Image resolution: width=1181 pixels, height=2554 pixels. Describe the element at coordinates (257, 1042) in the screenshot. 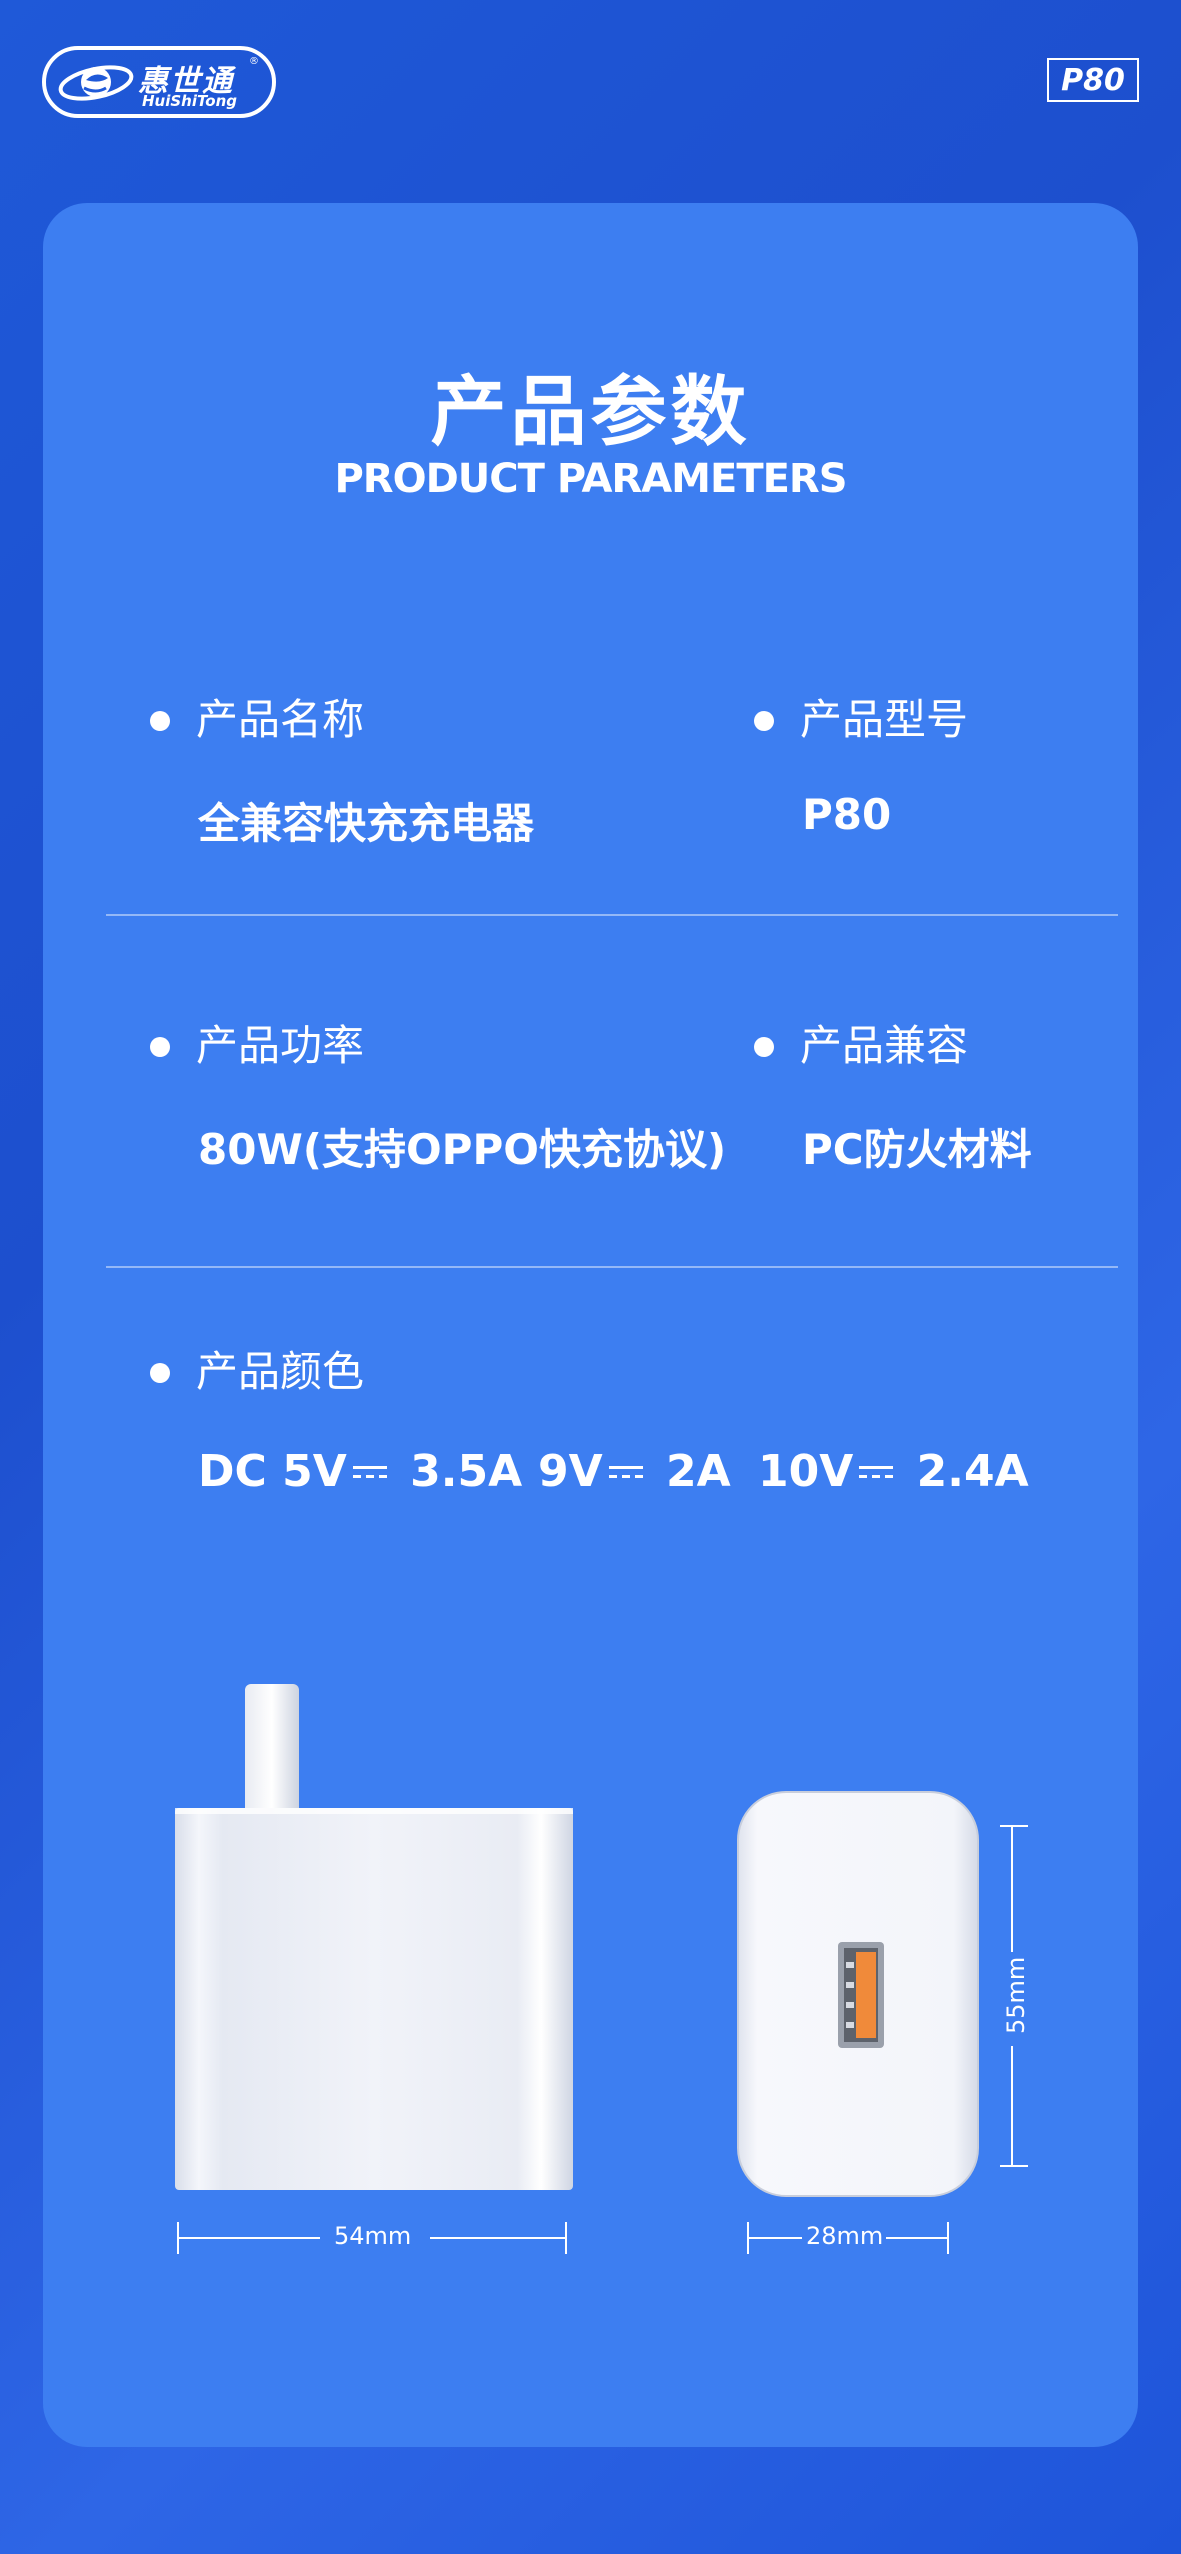

I see `param-label-power: 产品功率` at that location.